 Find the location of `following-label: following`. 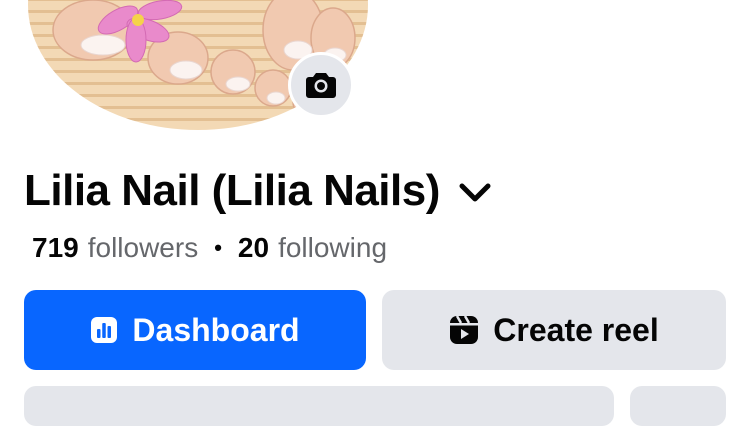

following-label: following is located at coordinates (332, 248).